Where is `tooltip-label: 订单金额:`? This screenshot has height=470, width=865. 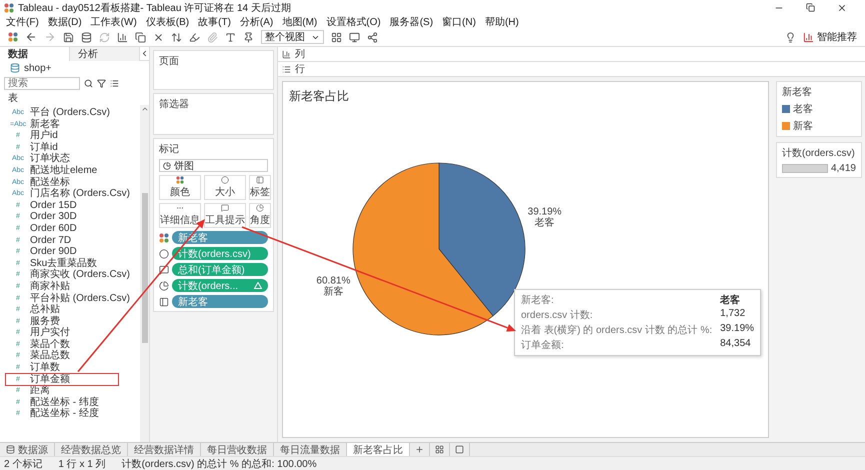
tooltip-label: 订单金额: is located at coordinates (543, 345).